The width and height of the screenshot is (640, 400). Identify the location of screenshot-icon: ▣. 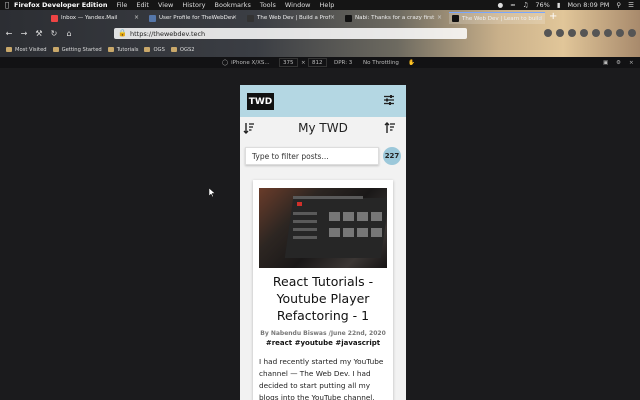
(605, 62).